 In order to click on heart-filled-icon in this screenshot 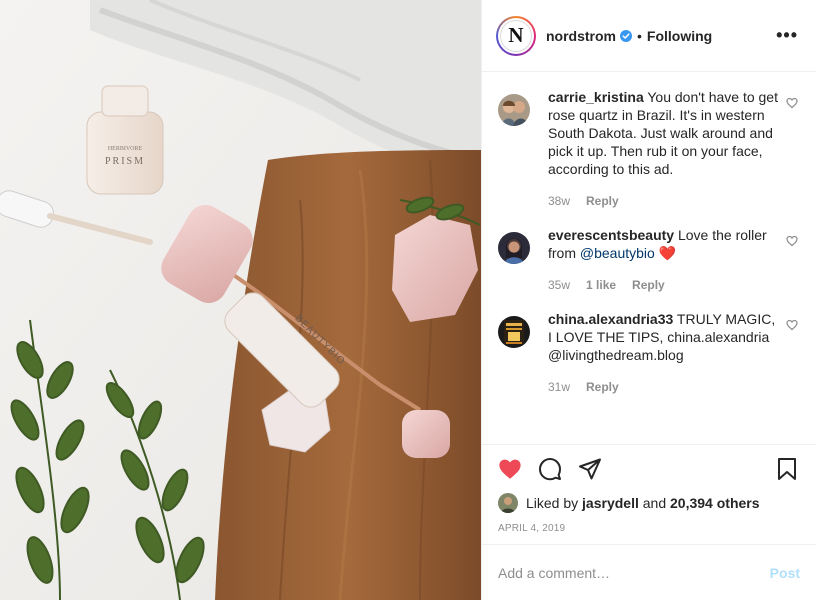, I will do `click(510, 469)`.